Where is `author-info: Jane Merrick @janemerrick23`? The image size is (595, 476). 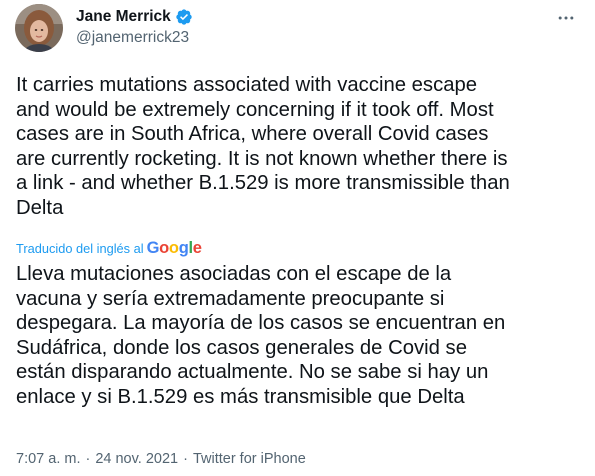 author-info: Jane Merrick @janemerrick23 is located at coordinates (134, 26).